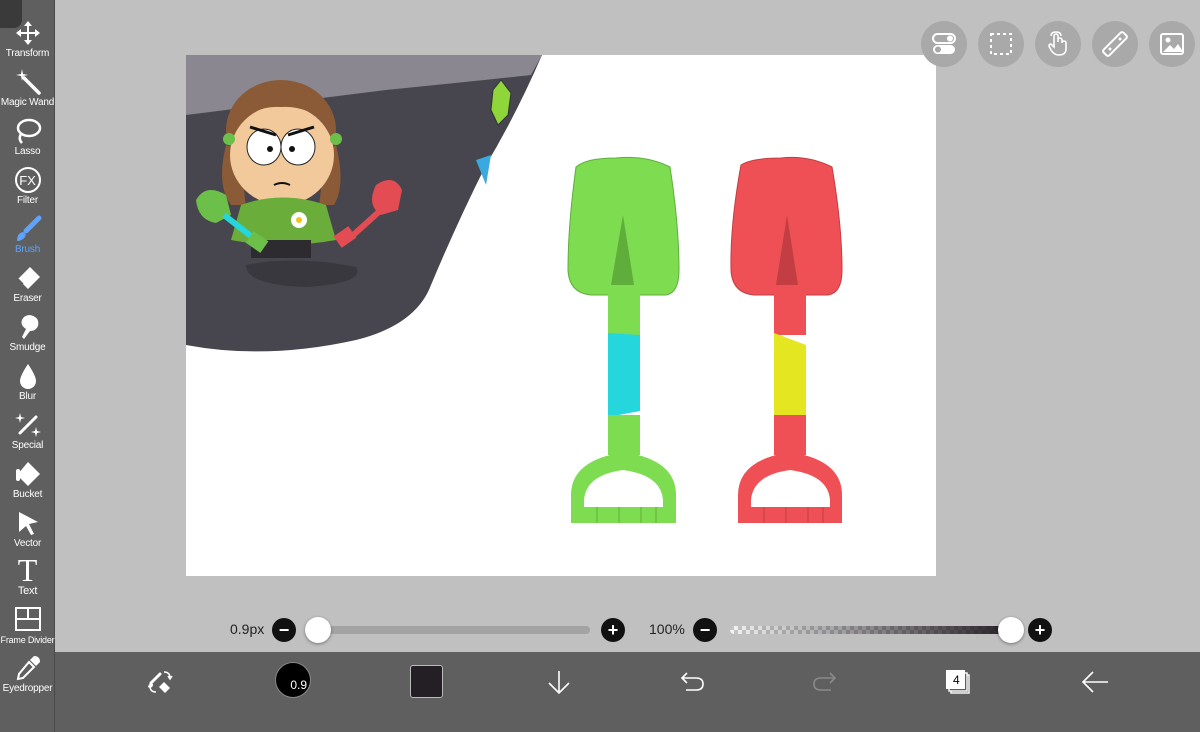  I want to click on tool-eraser: Eraser, so click(27, 287).